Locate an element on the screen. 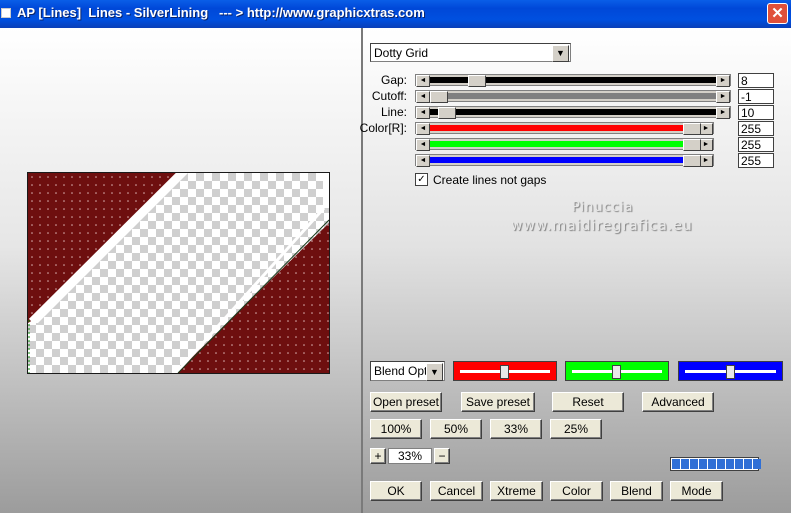  advanced-button: Advanced is located at coordinates (678, 402).